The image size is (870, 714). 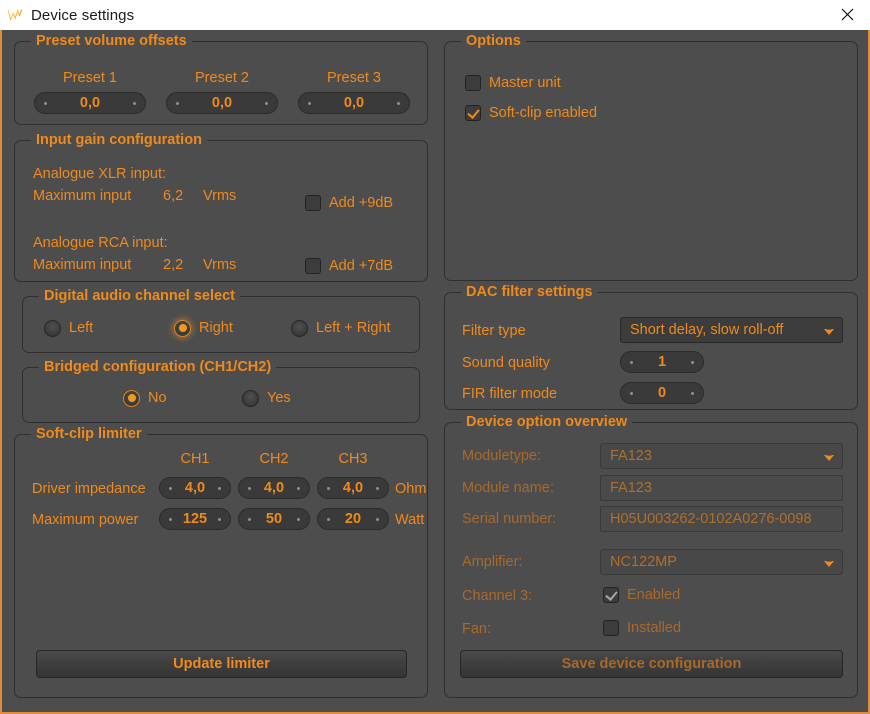 I want to click on preset-2-value: 0,0, so click(x=222, y=103).